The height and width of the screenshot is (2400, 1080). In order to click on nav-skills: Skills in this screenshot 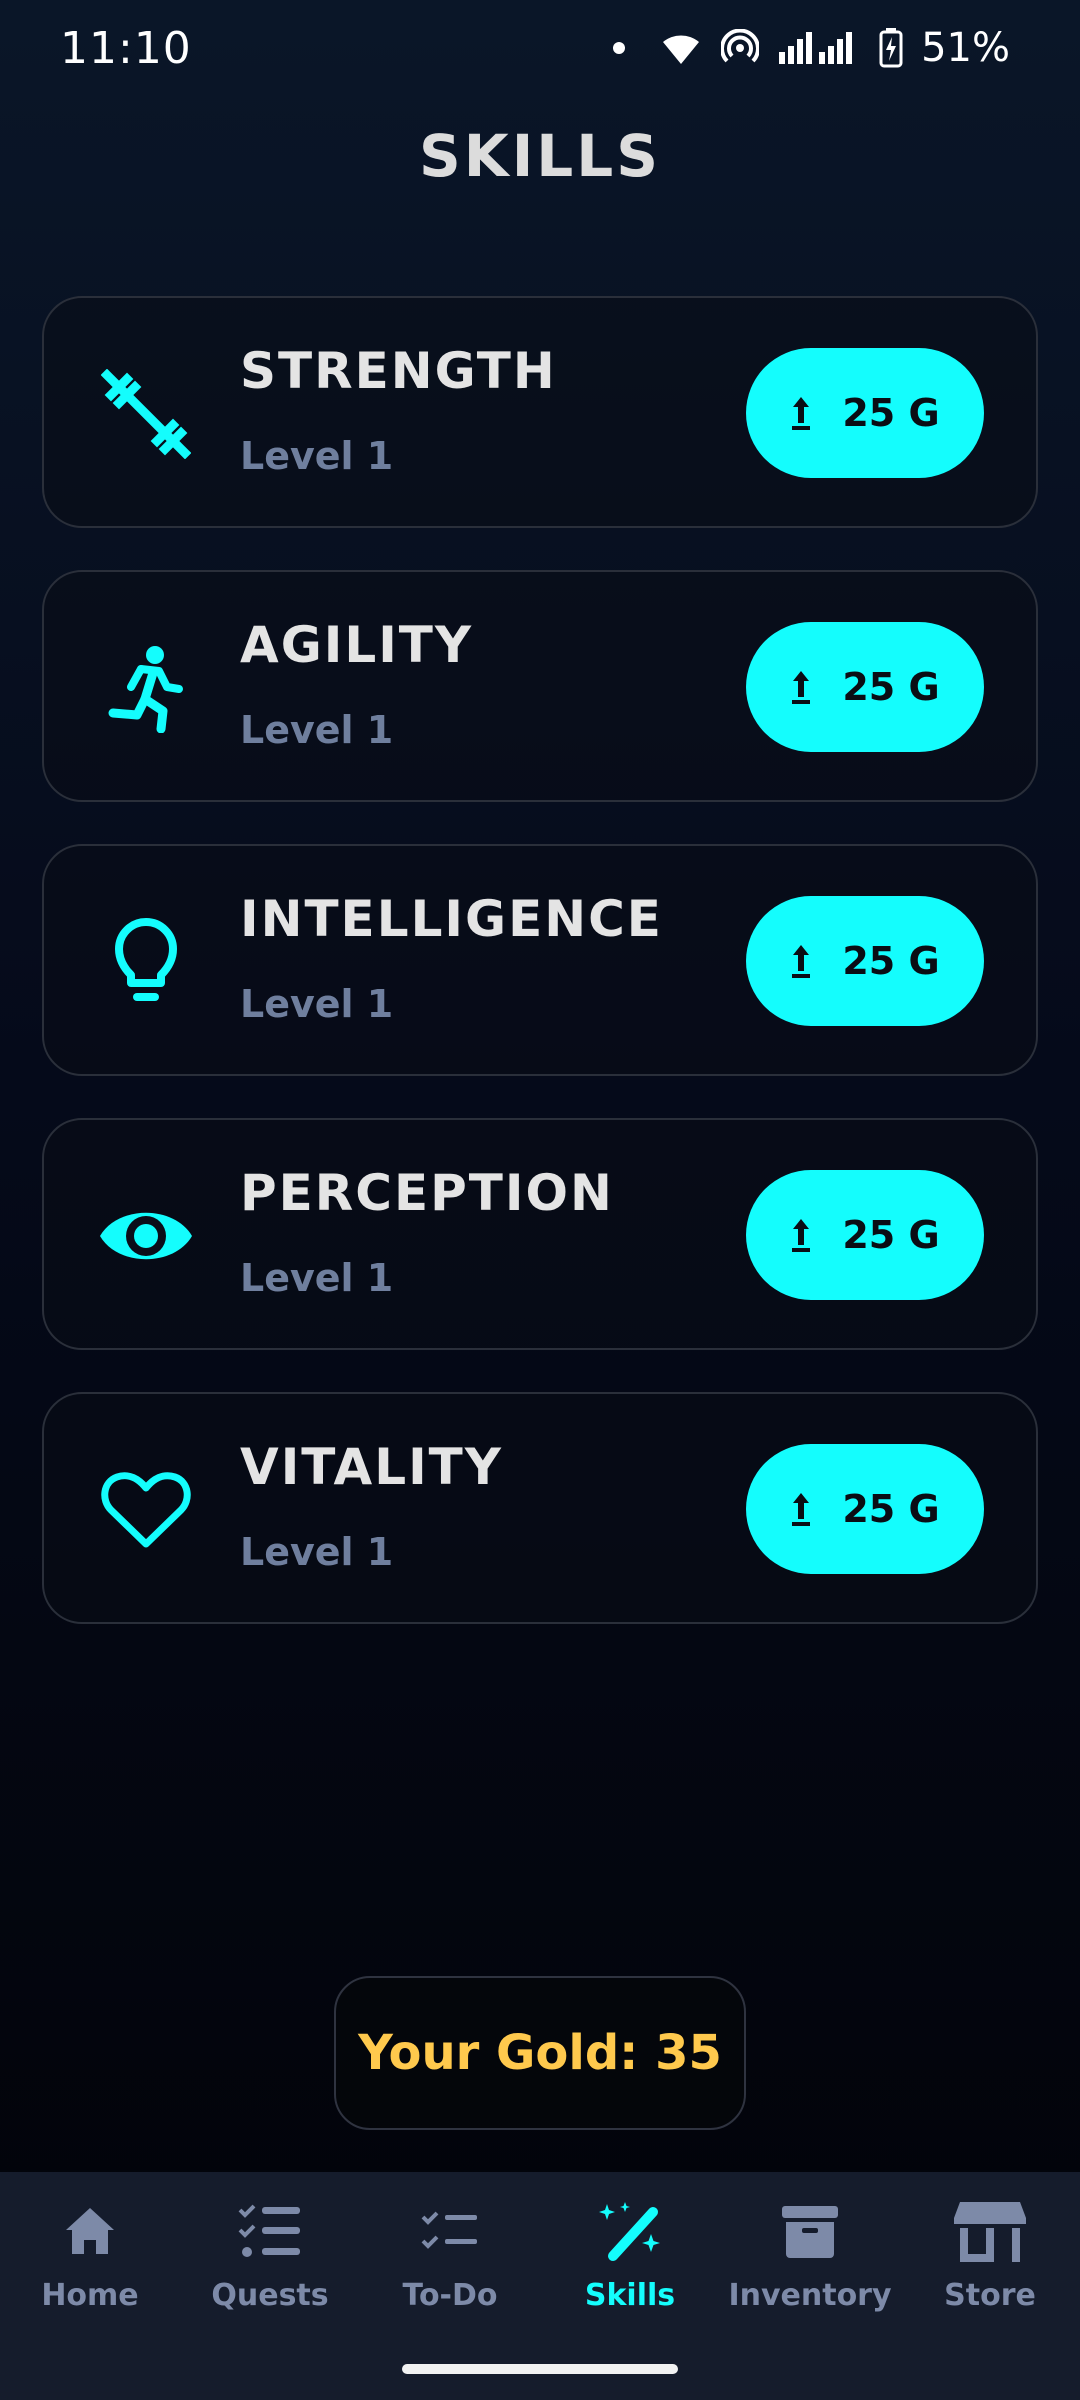, I will do `click(630, 2252)`.